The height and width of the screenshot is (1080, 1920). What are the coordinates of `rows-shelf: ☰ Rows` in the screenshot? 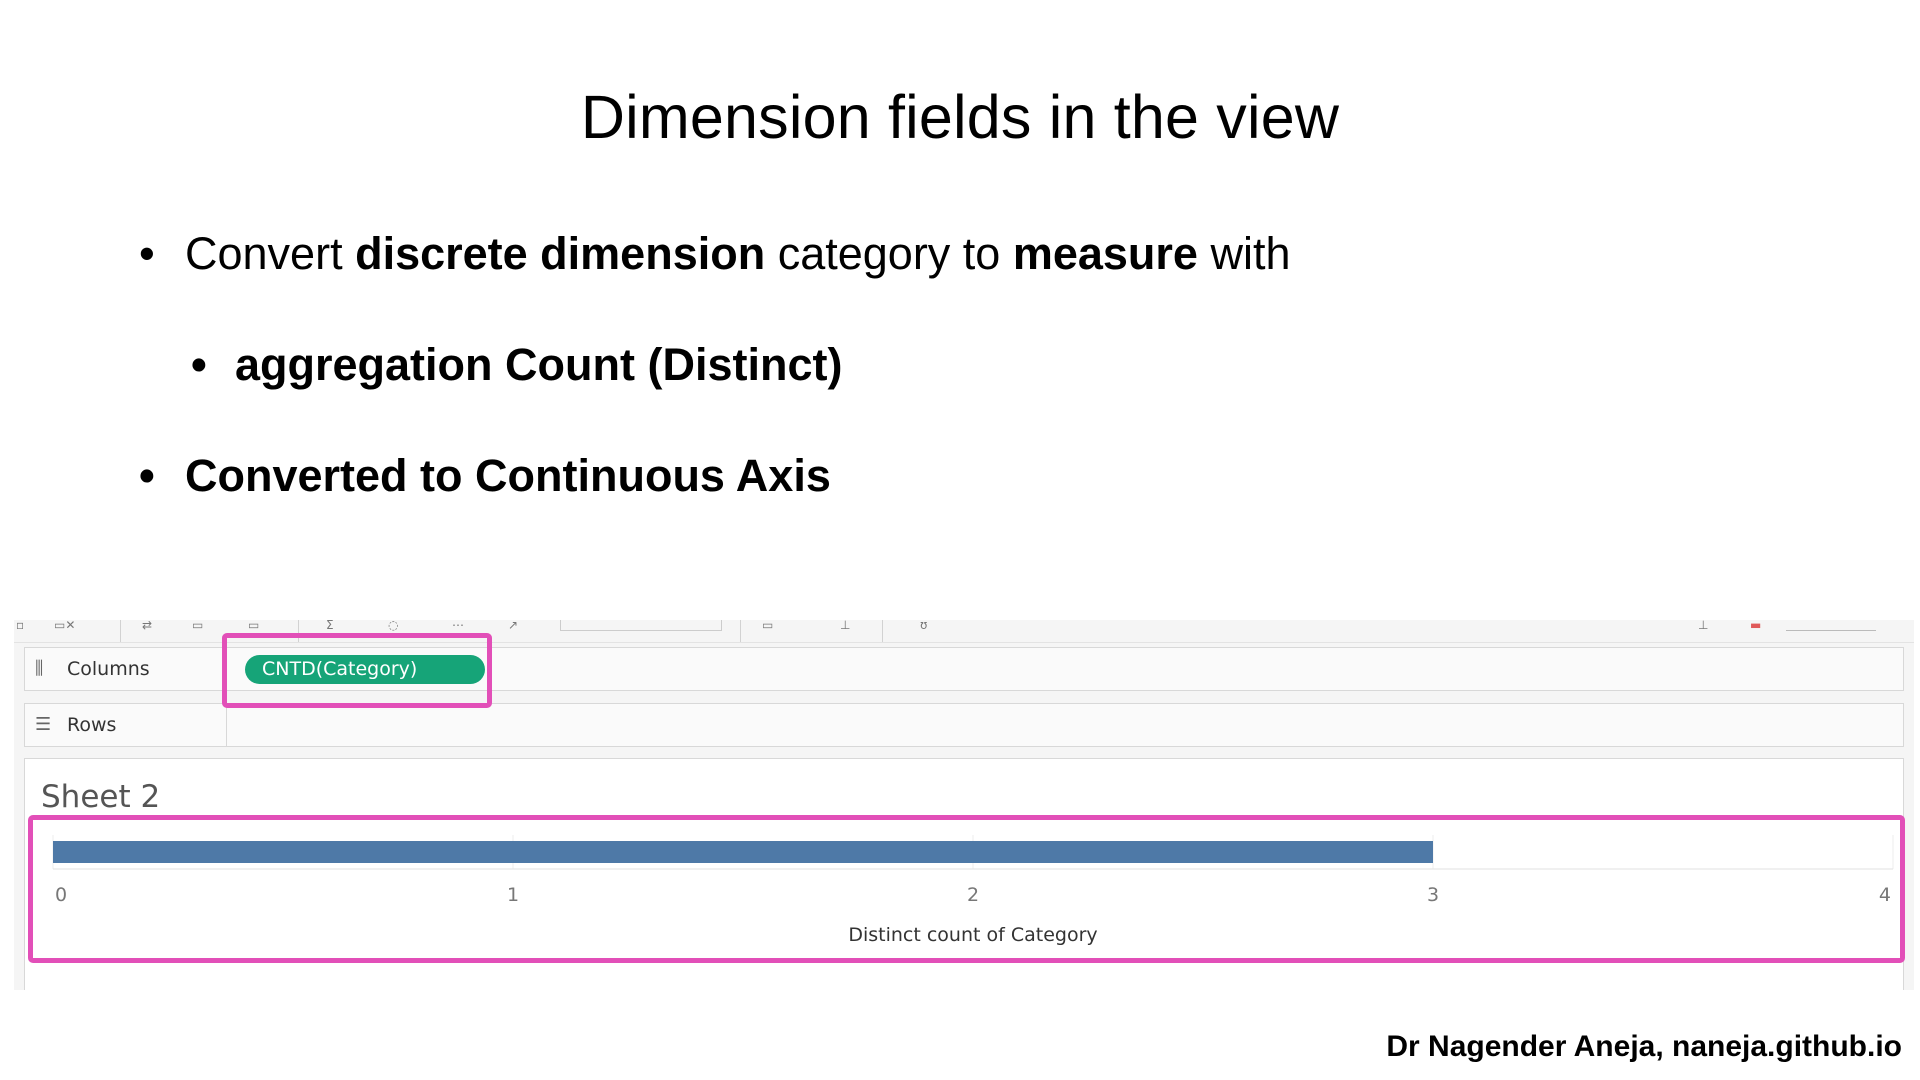 It's located at (964, 725).